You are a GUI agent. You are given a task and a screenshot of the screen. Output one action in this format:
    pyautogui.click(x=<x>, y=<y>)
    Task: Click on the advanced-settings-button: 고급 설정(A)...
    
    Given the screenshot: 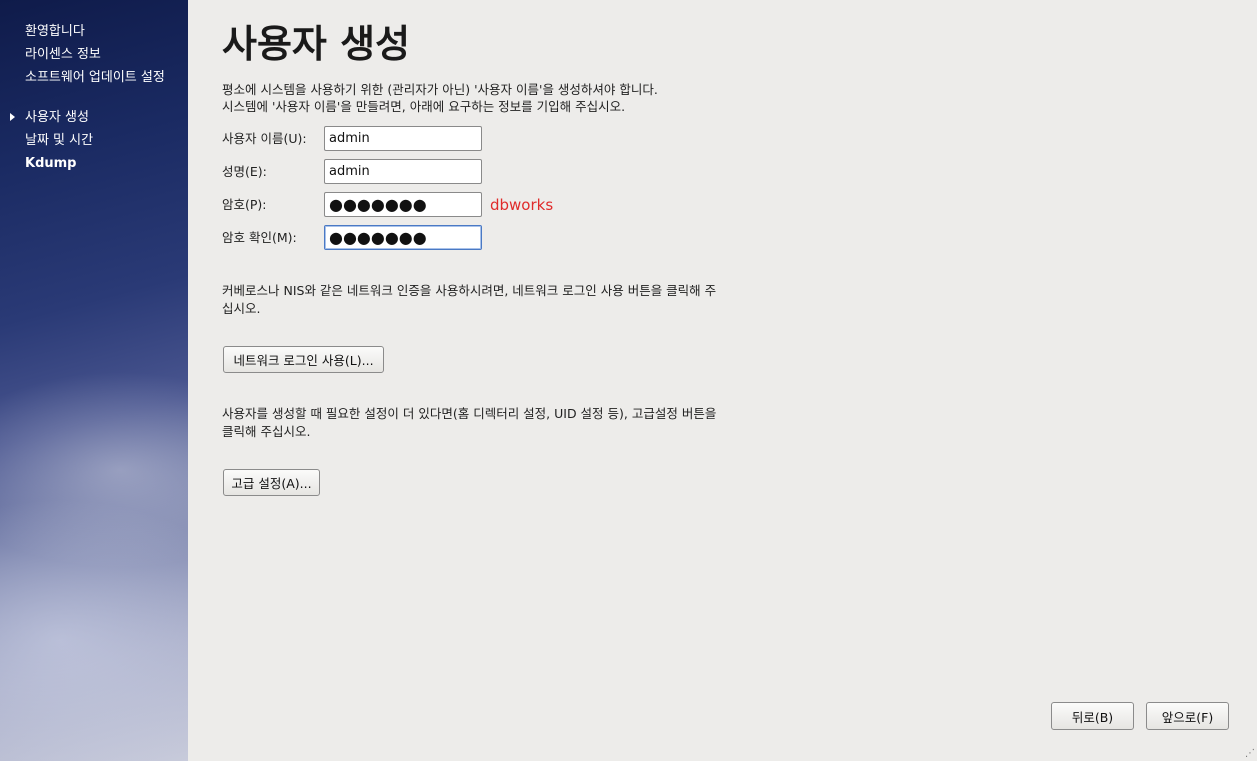 What is the action you would take?
    pyautogui.click(x=271, y=482)
    